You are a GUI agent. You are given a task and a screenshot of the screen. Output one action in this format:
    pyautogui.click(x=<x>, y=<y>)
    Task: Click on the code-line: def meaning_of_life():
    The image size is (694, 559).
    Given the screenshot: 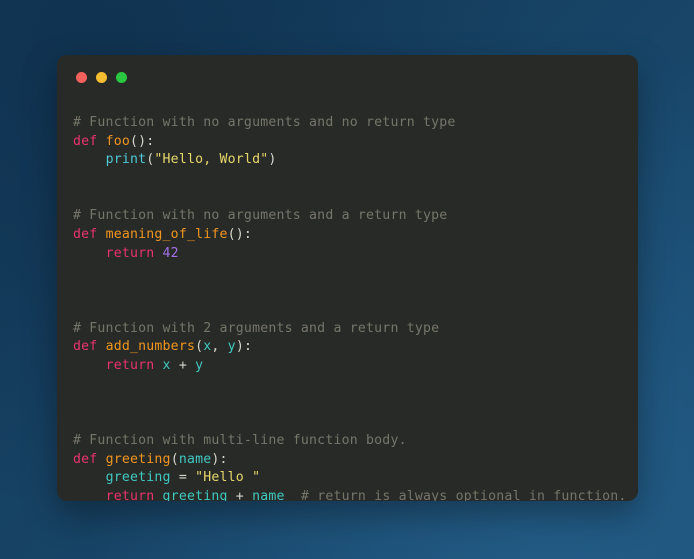 What is the action you would take?
    pyautogui.click(x=355, y=235)
    